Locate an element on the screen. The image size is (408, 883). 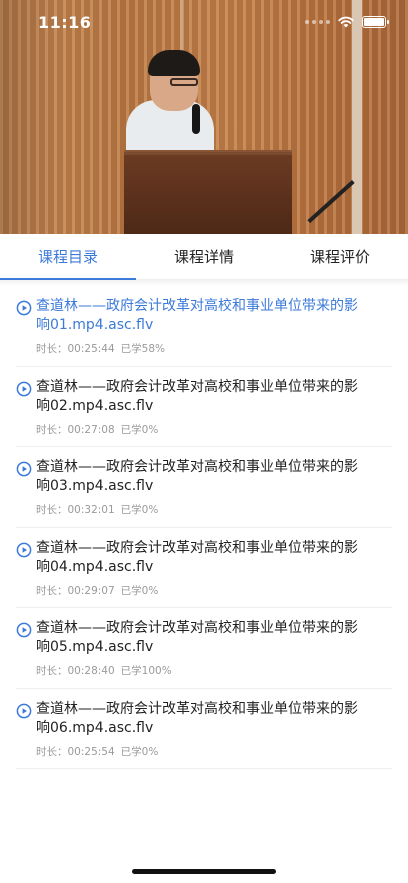
podium is located at coordinates (208, 193).